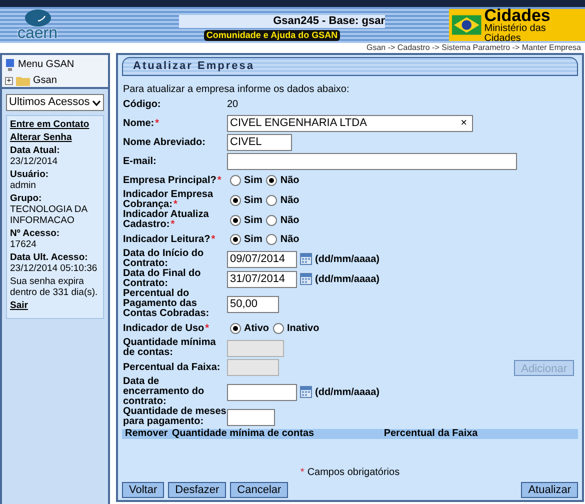 This screenshot has height=504, width=585. What do you see at coordinates (262, 279) in the screenshot?
I see `input-field: 31/07/2014` at bounding box center [262, 279].